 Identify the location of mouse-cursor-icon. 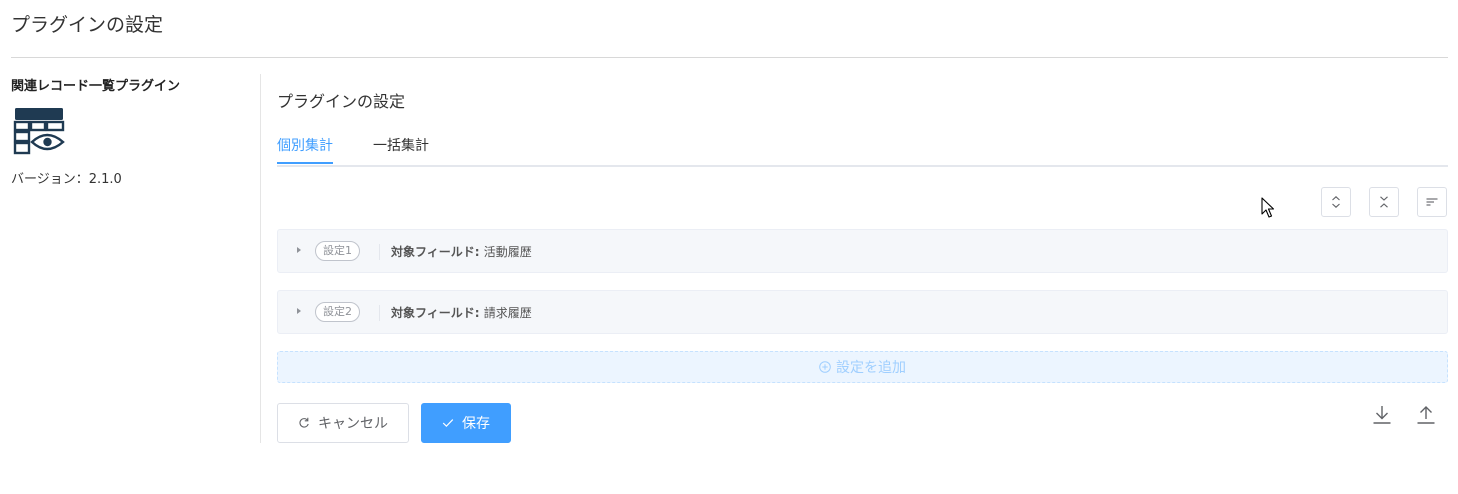
(1268, 207).